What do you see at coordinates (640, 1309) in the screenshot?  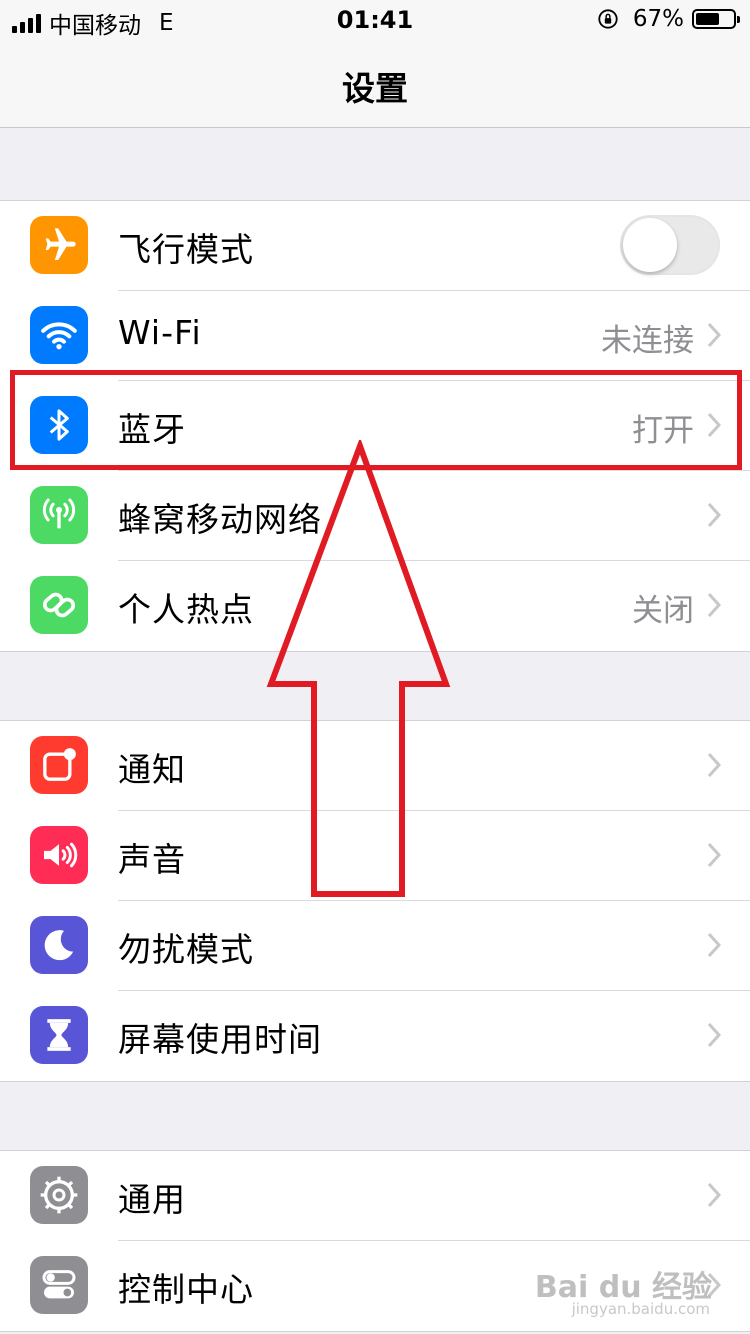 I see `baidu-watermark-url: jingyan.baidu.com` at bounding box center [640, 1309].